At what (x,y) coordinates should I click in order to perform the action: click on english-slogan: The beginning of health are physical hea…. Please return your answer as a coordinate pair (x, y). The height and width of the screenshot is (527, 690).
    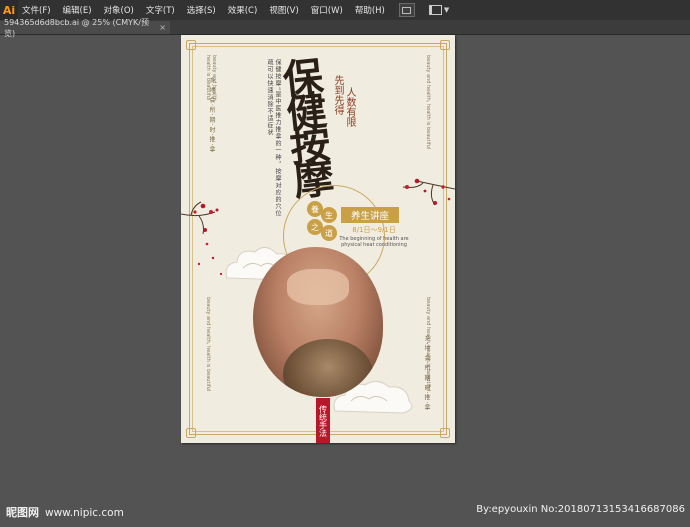
    Looking at the image, I should click on (374, 242).